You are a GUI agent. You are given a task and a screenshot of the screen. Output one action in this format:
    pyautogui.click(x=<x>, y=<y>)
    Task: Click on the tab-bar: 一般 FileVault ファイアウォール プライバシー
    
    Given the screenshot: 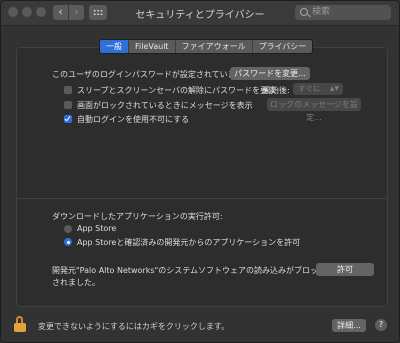 What is the action you would take?
    pyautogui.click(x=206, y=46)
    